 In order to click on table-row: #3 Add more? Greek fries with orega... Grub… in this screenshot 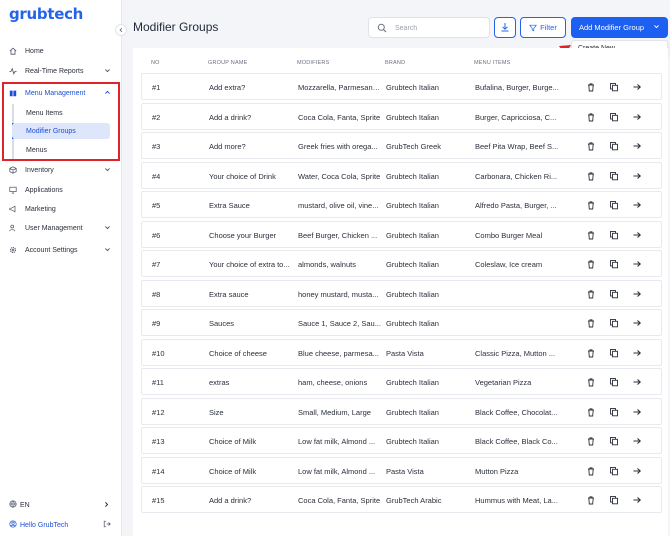, I will do `click(401, 145)`.